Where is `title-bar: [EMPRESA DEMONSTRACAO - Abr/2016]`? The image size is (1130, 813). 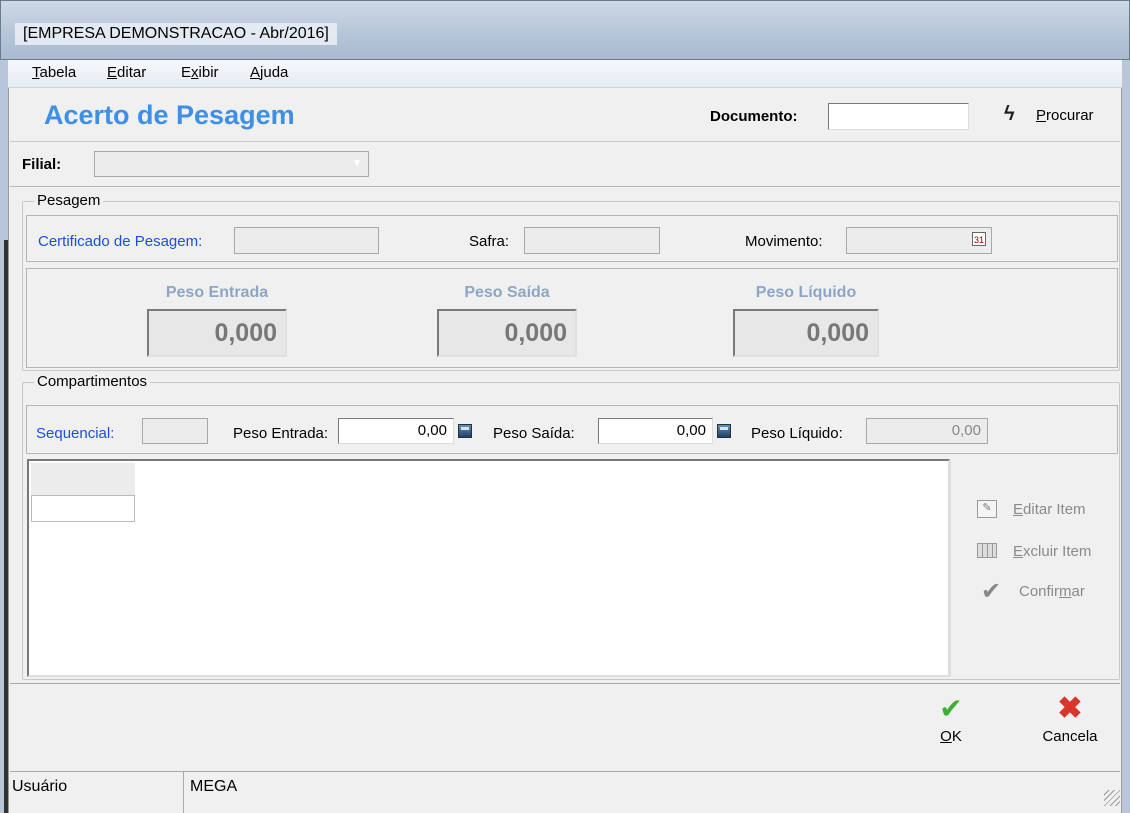
title-bar: [EMPRESA DEMONSTRACAO - Abr/2016] is located at coordinates (565, 30).